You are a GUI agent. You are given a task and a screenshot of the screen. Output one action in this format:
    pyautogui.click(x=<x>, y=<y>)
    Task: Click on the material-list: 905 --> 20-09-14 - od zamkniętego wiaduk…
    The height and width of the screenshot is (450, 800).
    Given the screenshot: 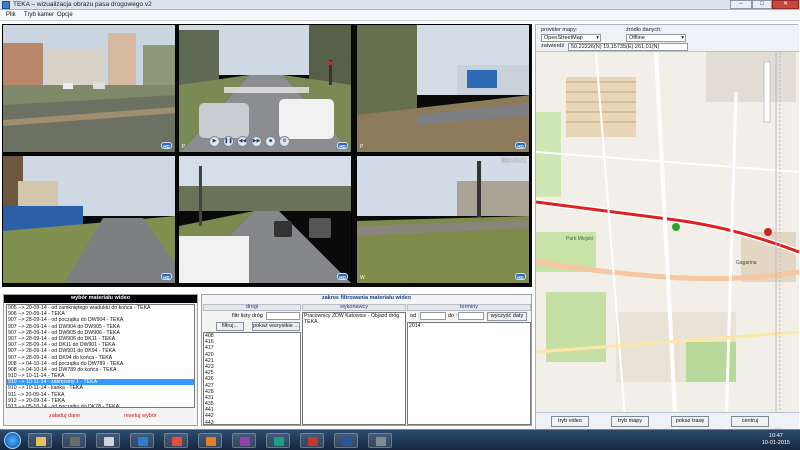 What is the action you would take?
    pyautogui.click(x=100, y=356)
    